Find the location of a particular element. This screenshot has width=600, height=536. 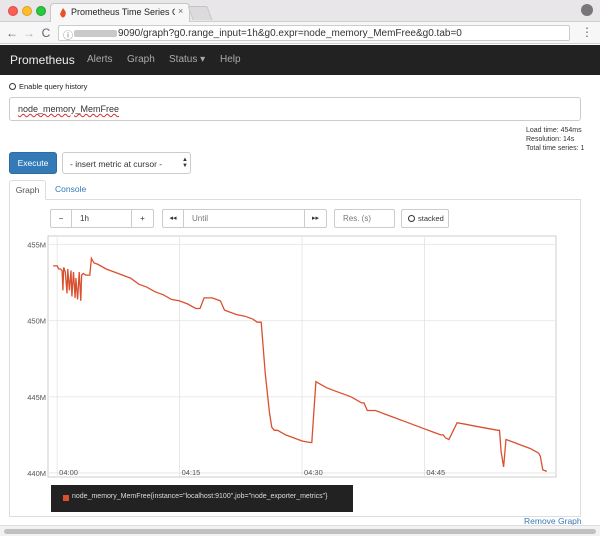

until-input: Until is located at coordinates (244, 218).